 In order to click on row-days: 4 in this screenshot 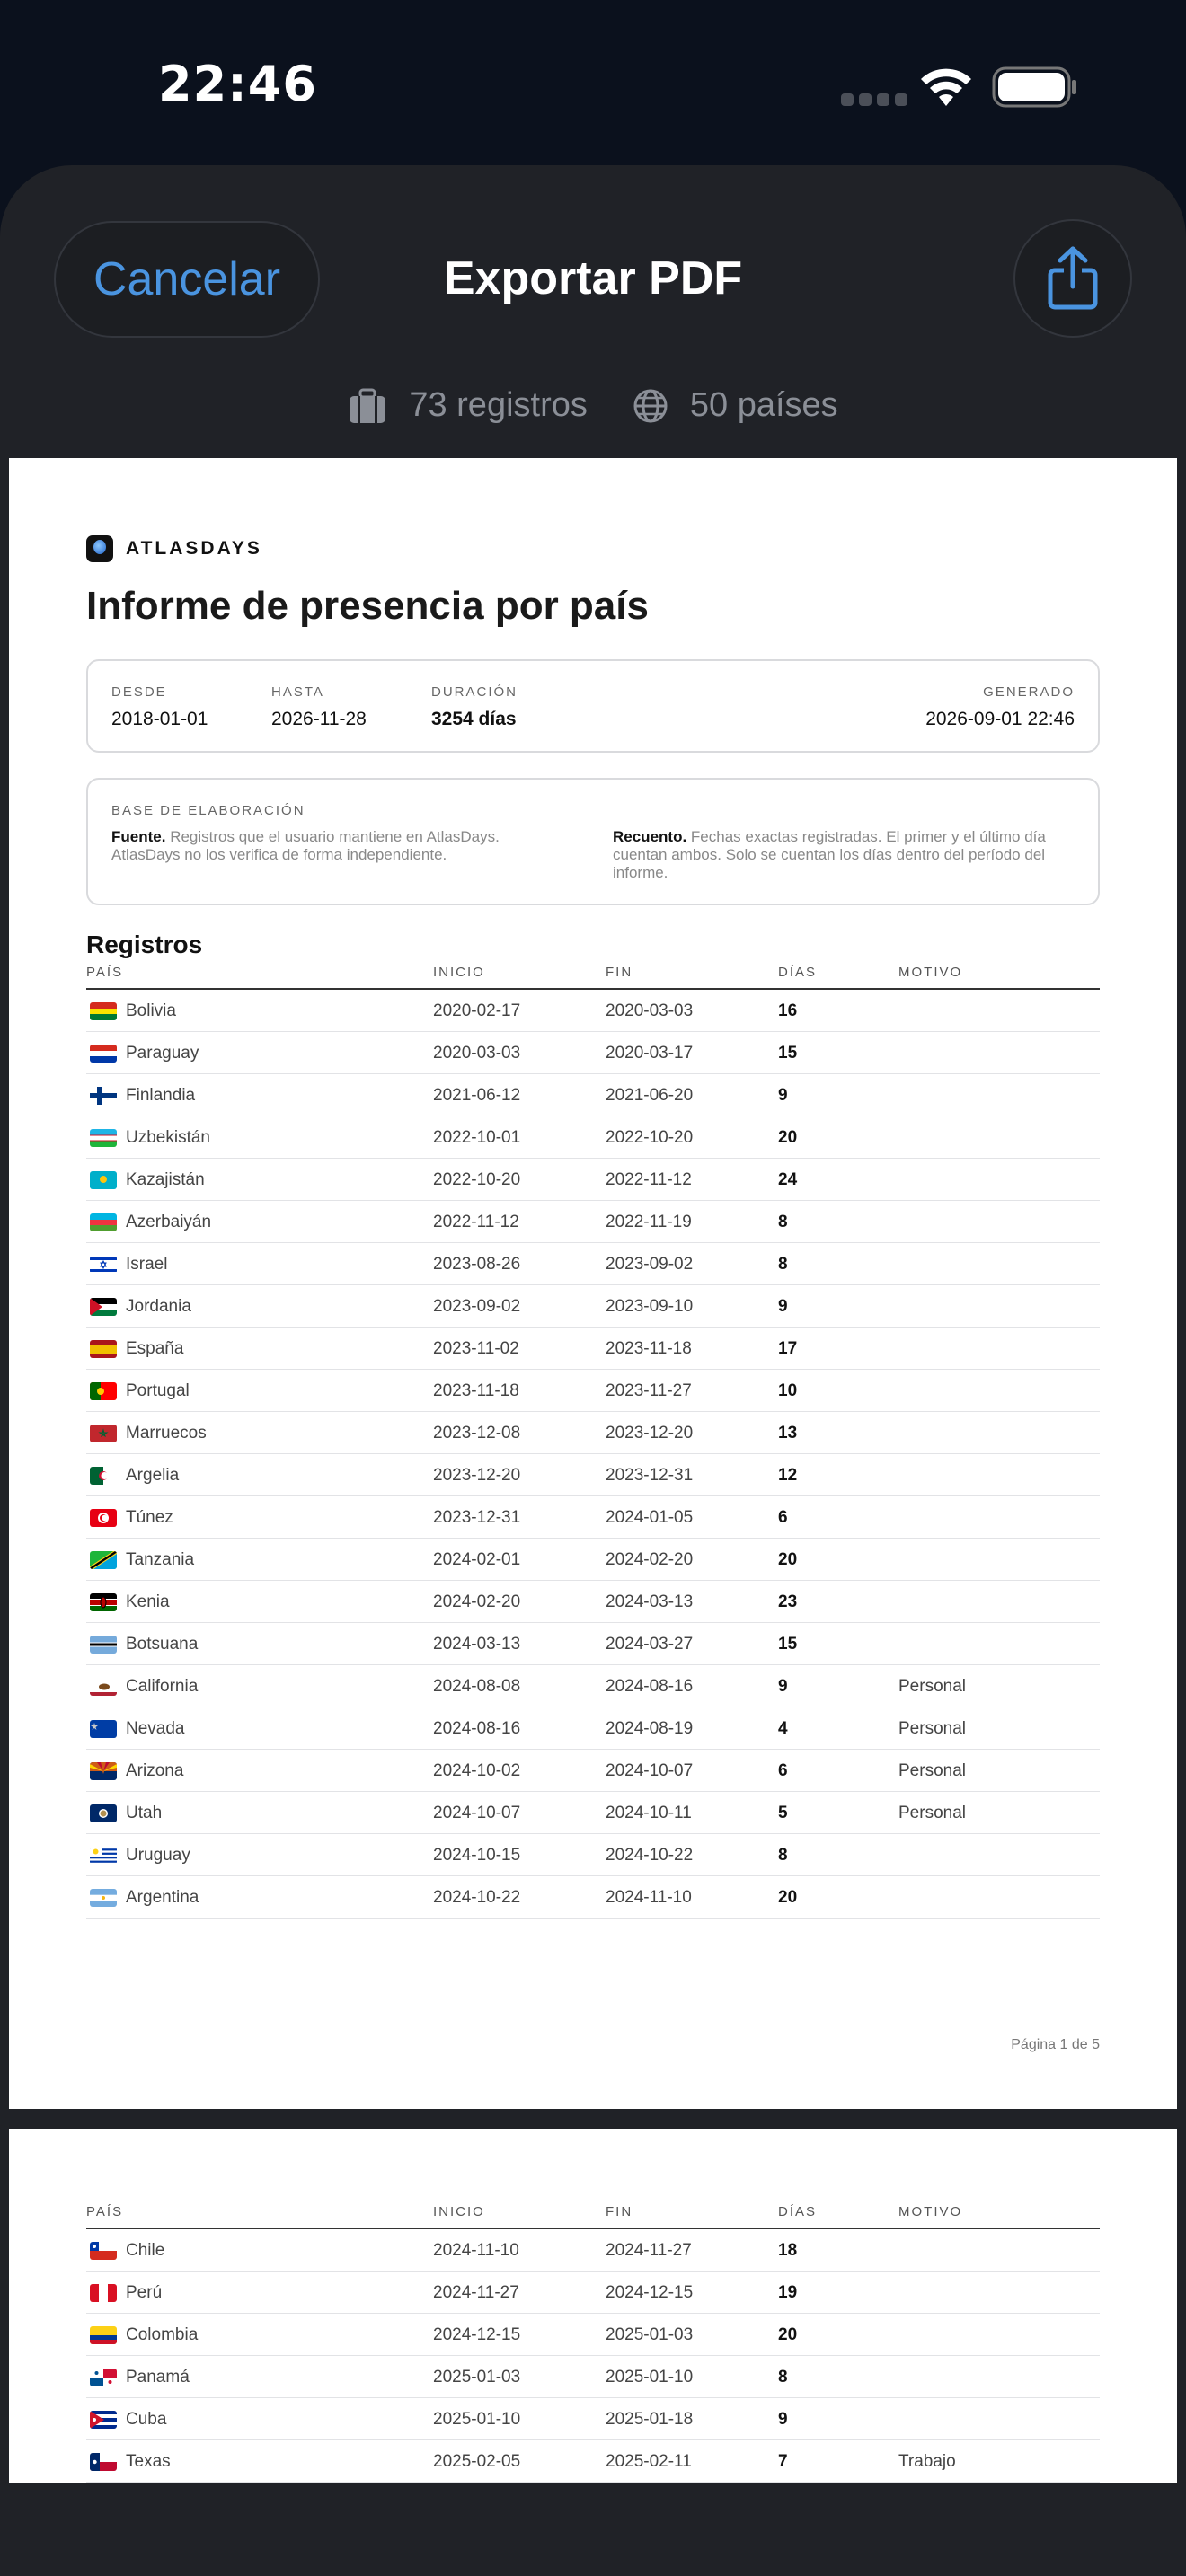, I will do `click(783, 1728)`.